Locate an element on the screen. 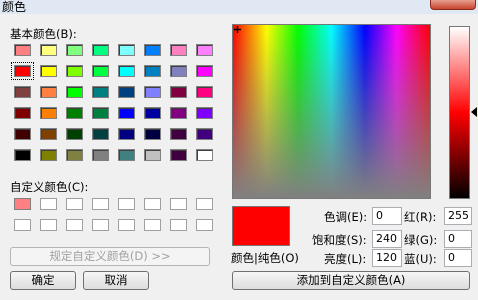 Image resolution: width=478 pixels, height=300 pixels. red-field: 255 is located at coordinates (458, 216).